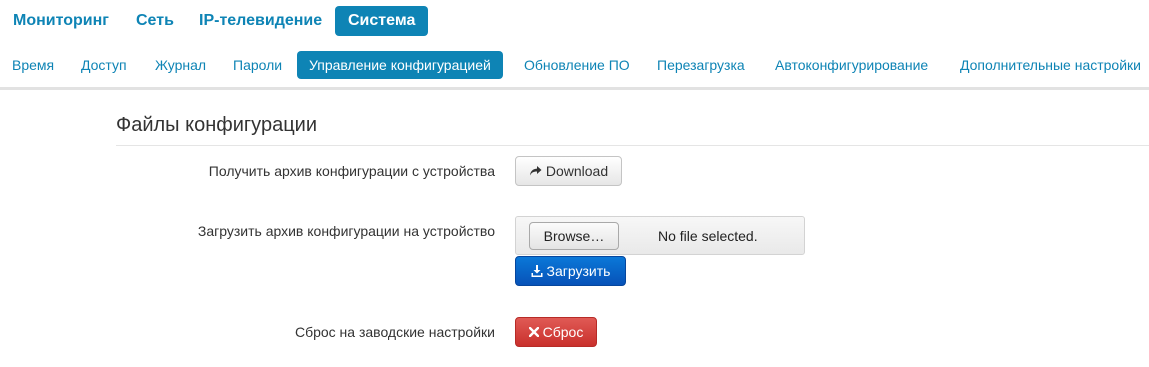 This screenshot has width=1149, height=367. What do you see at coordinates (578, 271) in the screenshot?
I see `upload-button-label: Загрузить` at bounding box center [578, 271].